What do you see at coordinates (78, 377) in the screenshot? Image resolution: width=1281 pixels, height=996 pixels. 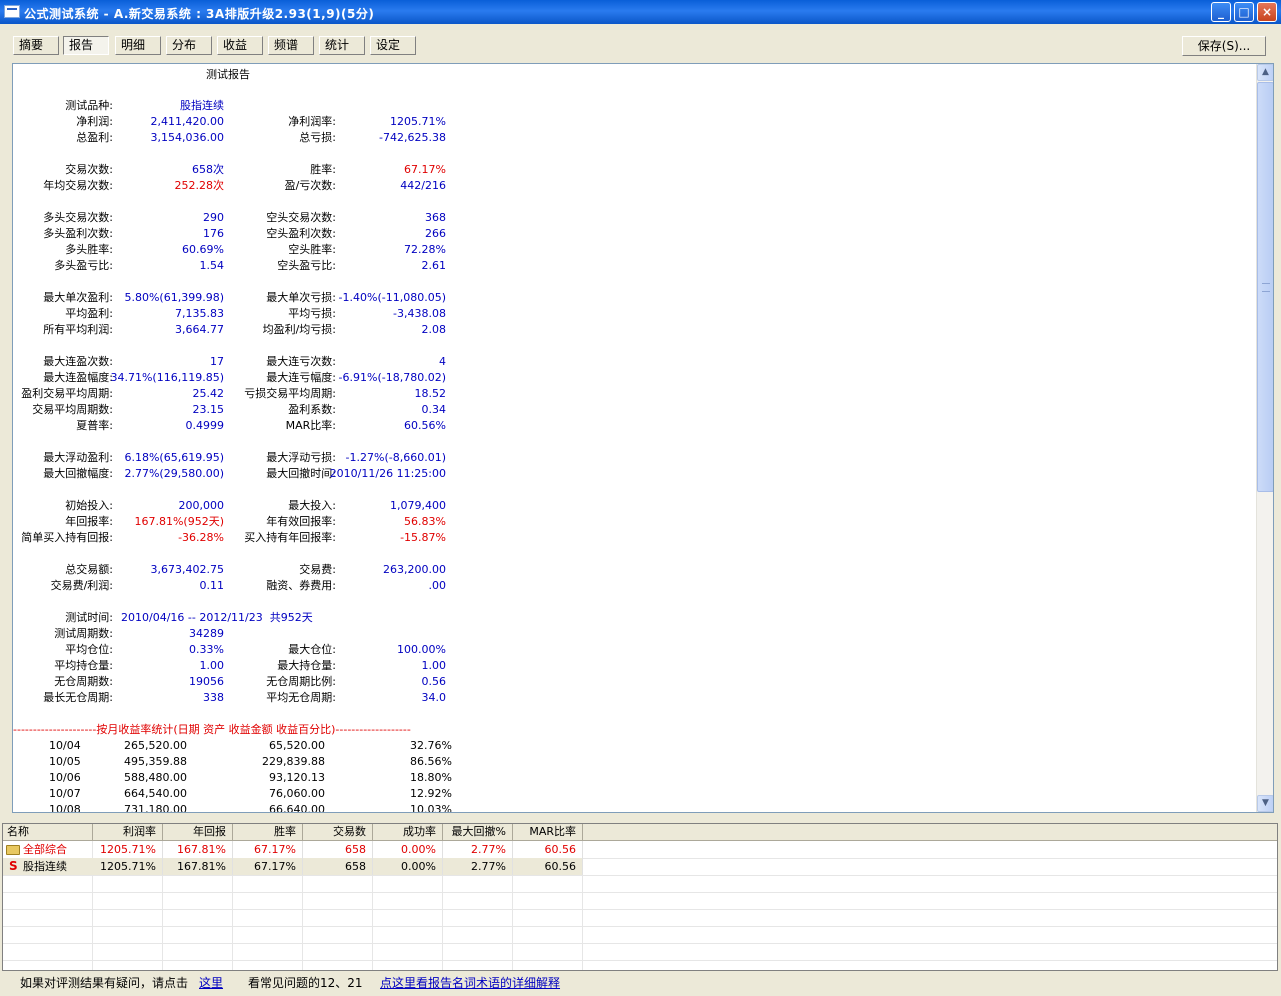 I see `report-label: 最大连盈幅度:` at bounding box center [78, 377].